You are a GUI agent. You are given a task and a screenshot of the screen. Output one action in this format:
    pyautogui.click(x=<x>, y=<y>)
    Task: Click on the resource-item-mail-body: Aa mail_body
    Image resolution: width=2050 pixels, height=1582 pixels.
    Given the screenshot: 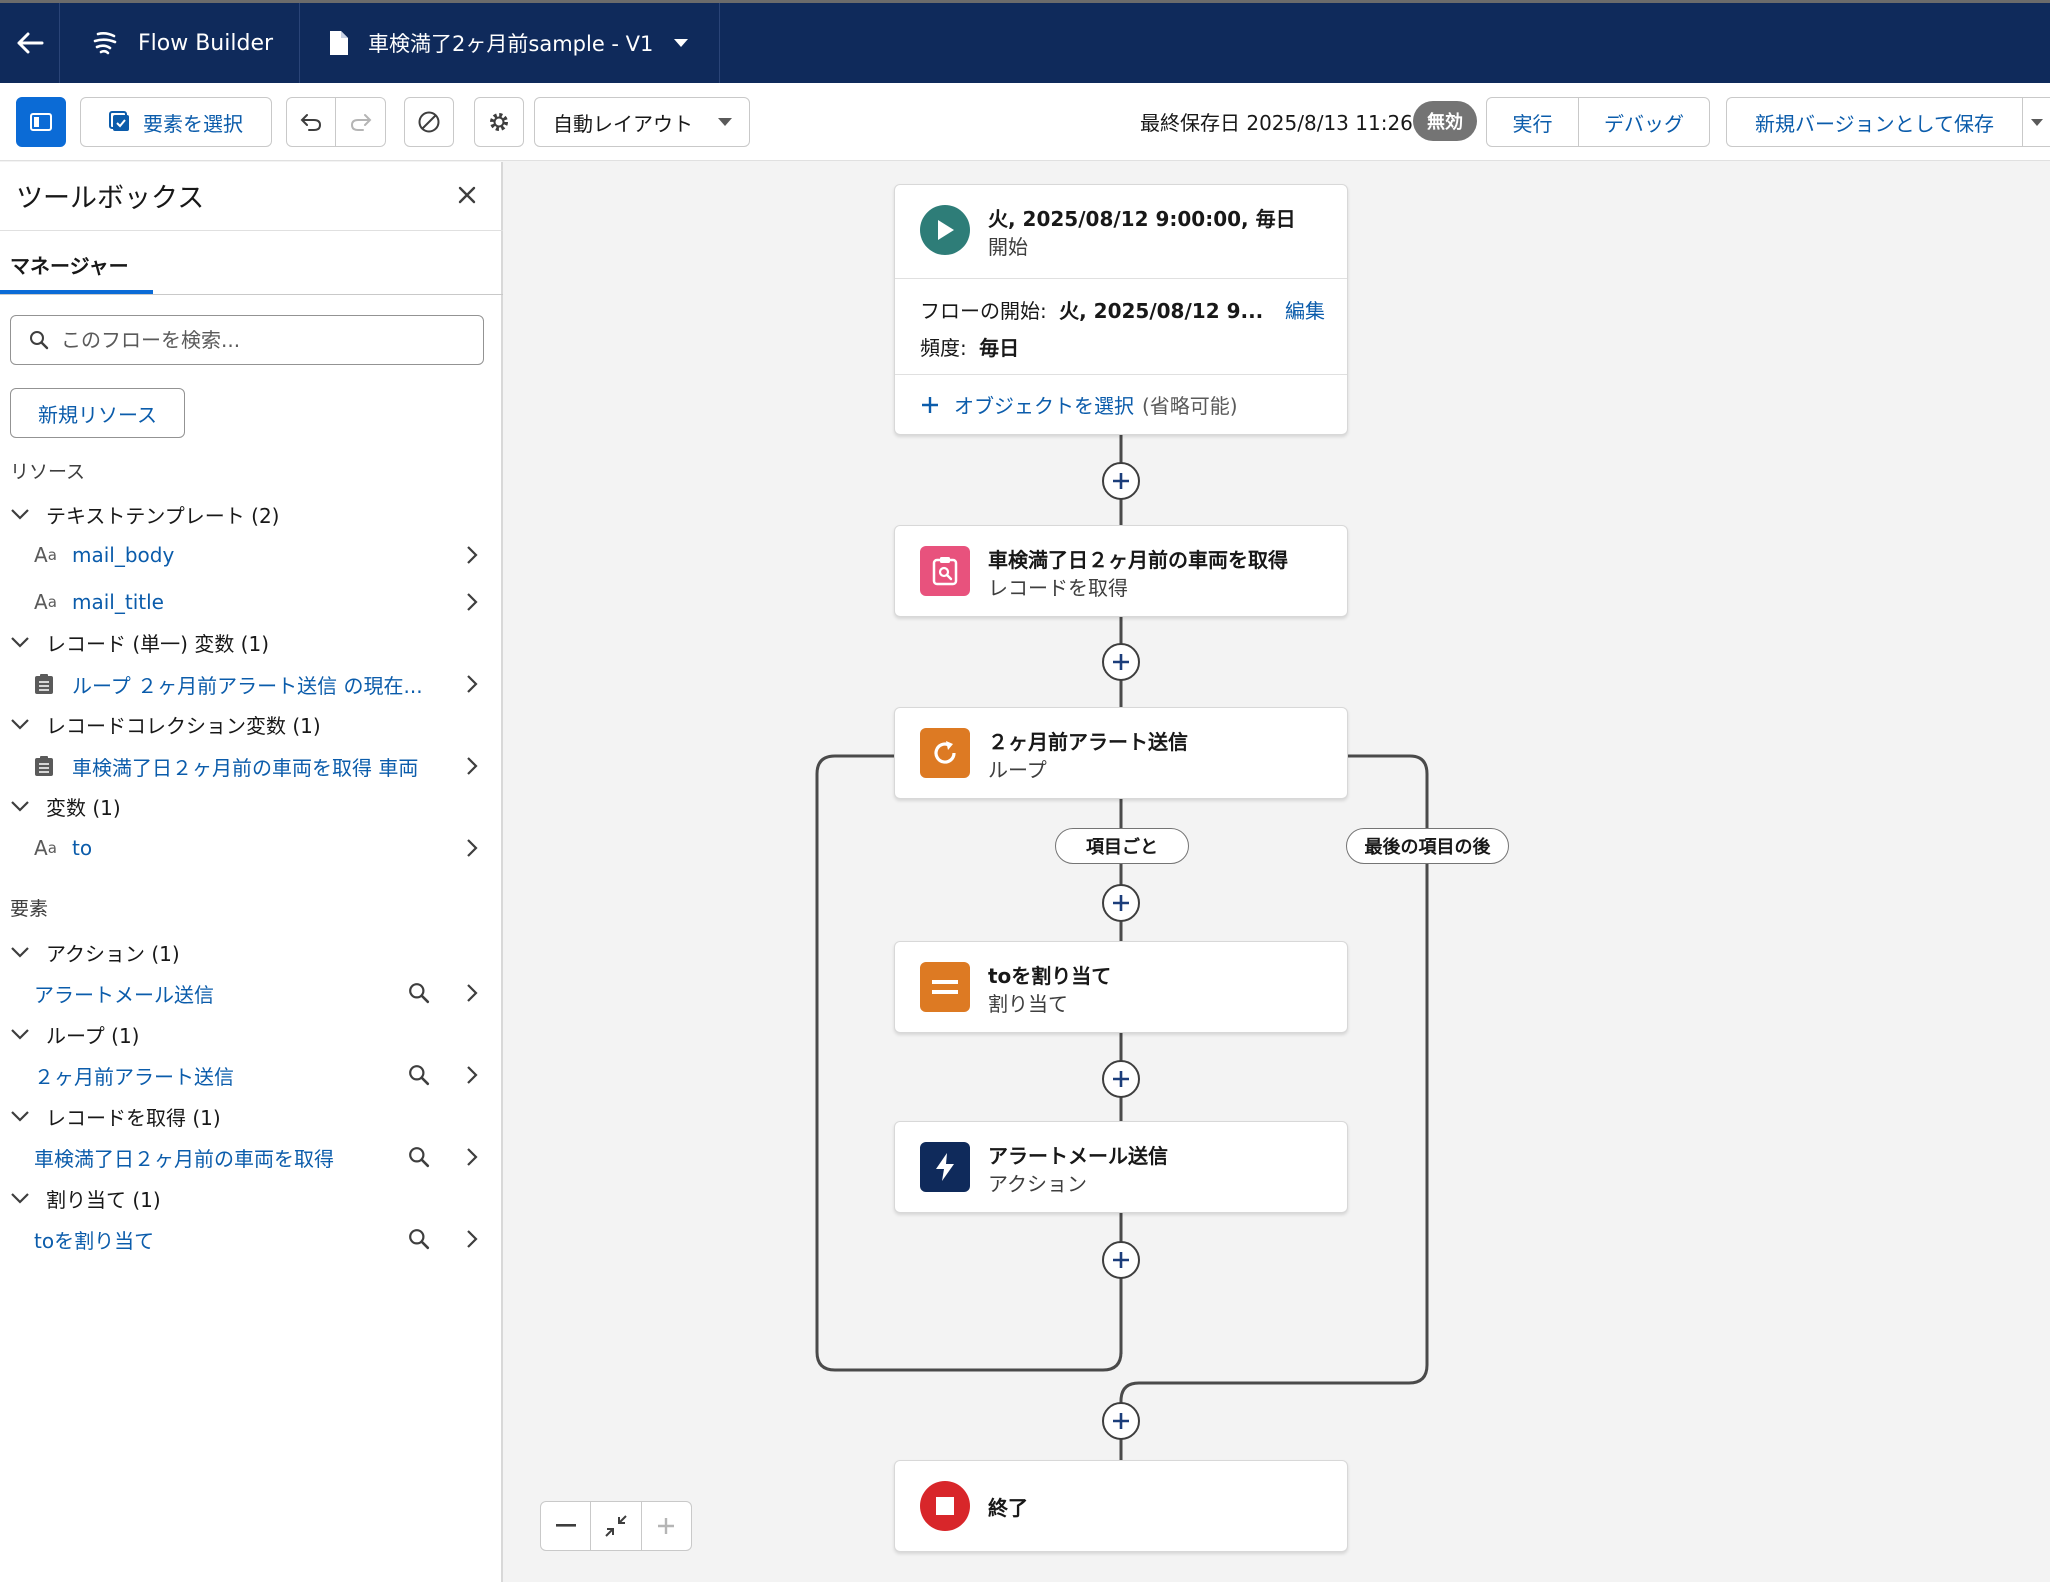 What is the action you would take?
    pyautogui.click(x=259, y=555)
    